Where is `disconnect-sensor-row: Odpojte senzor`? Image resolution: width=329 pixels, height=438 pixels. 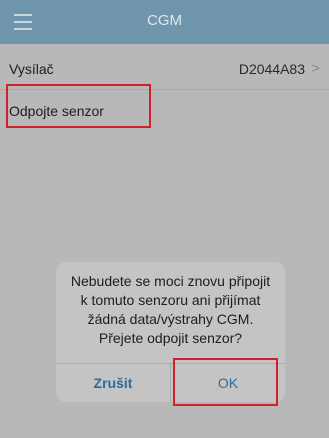 disconnect-sensor-row: Odpojte senzor is located at coordinates (164, 111).